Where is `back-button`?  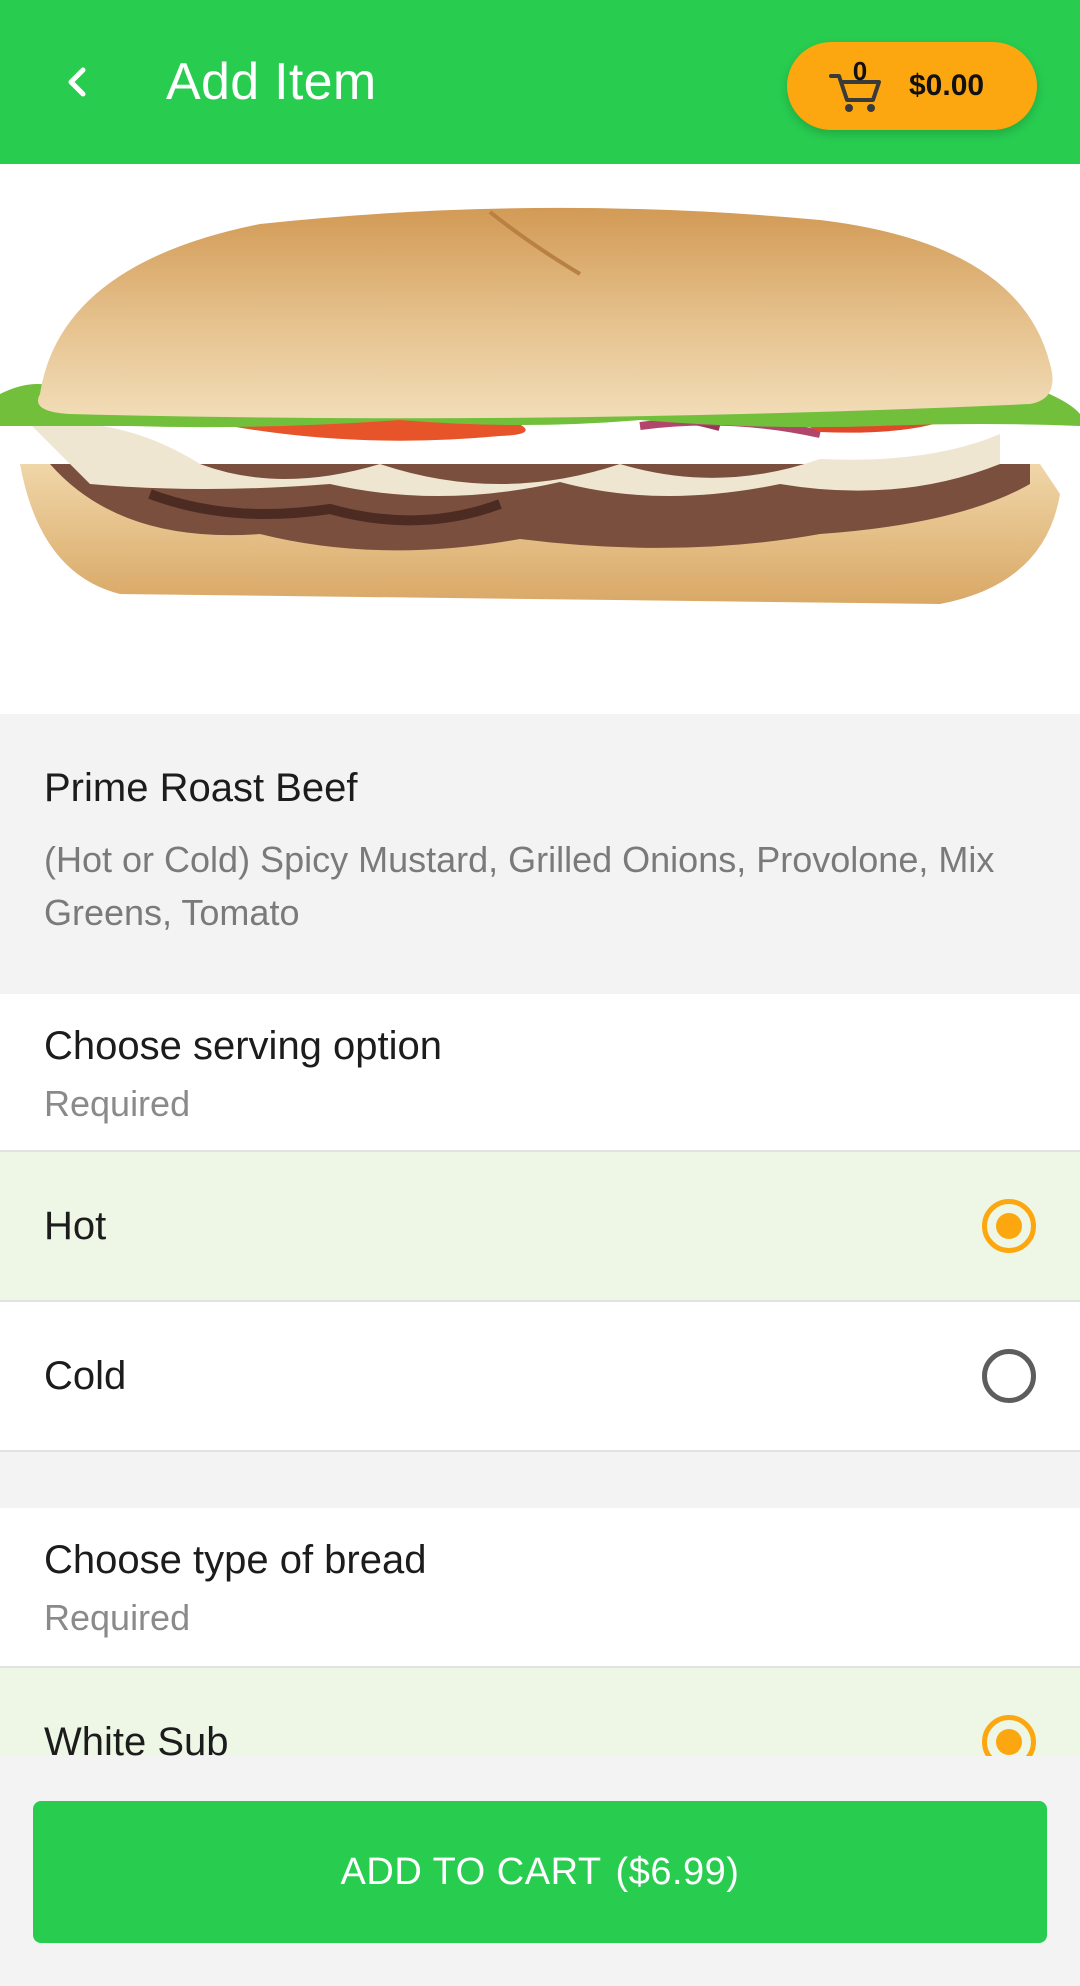
back-button is located at coordinates (78, 82).